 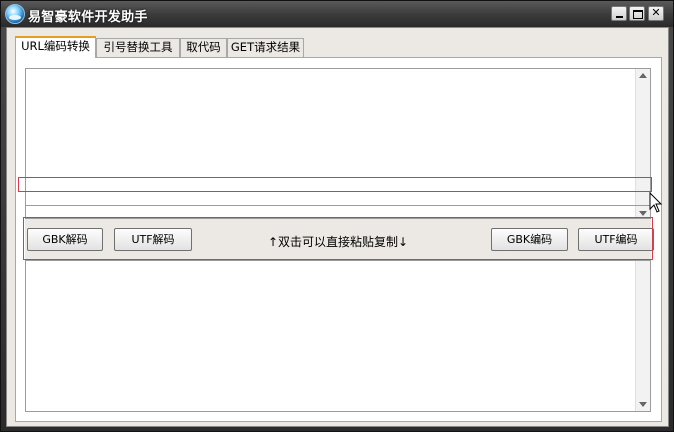 I want to click on tab-url-encode: URL编码转换, so click(x=55, y=47).